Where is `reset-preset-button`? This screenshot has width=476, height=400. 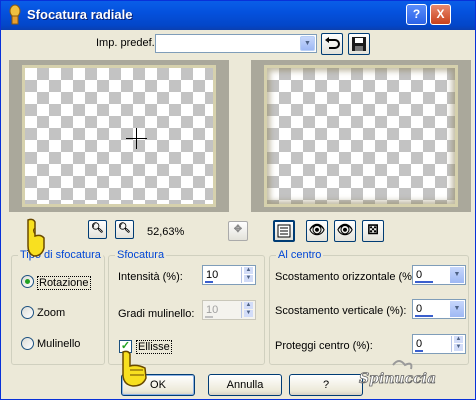
reset-preset-button is located at coordinates (332, 44).